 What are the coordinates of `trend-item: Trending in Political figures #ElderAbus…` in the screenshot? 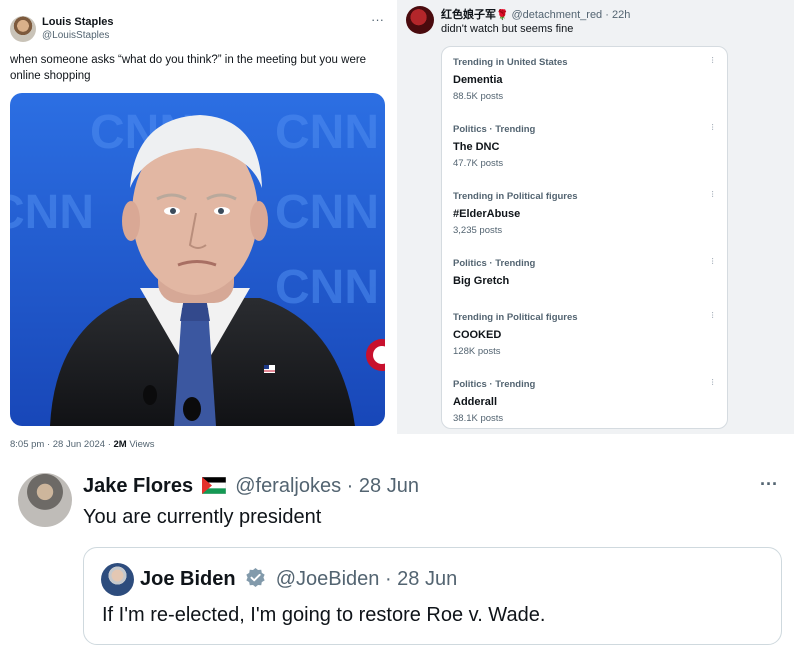 It's located at (585, 213).